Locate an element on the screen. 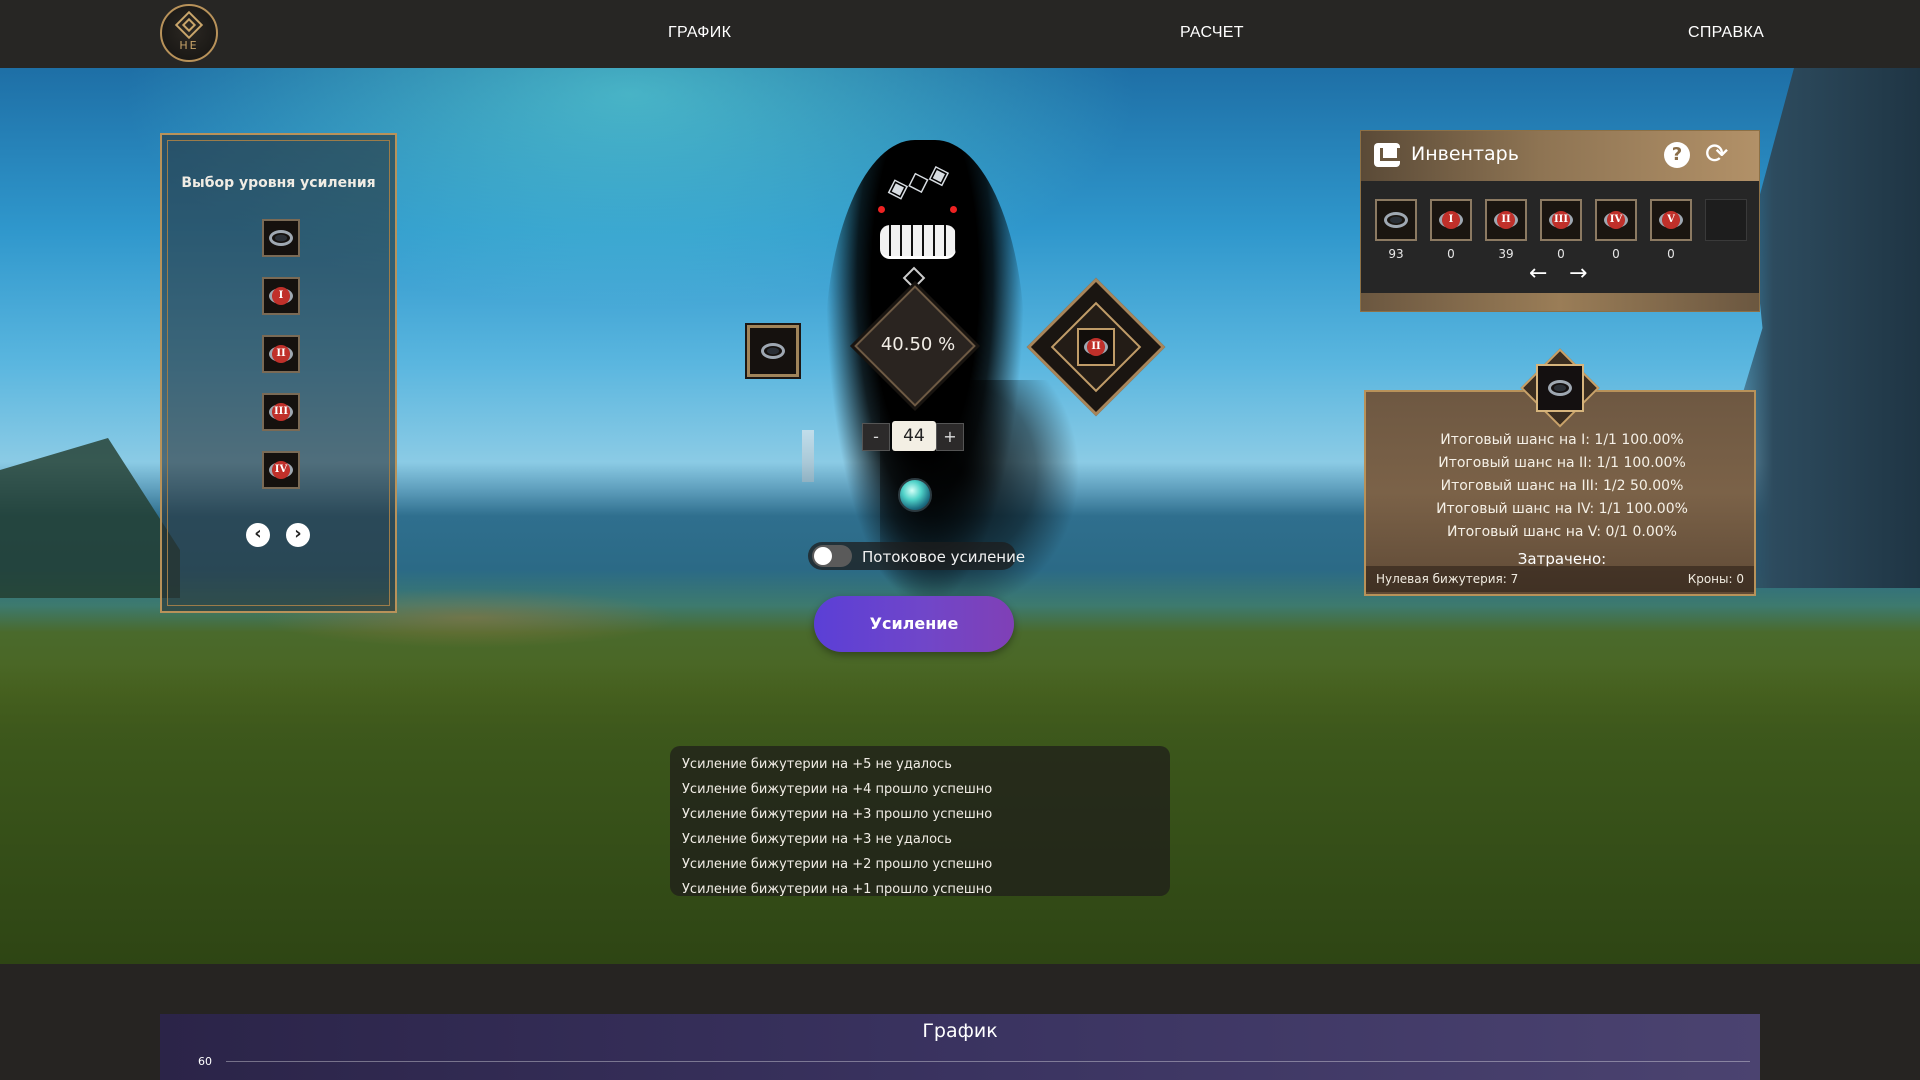  inventory-slot-empty is located at coordinates (1726, 220).